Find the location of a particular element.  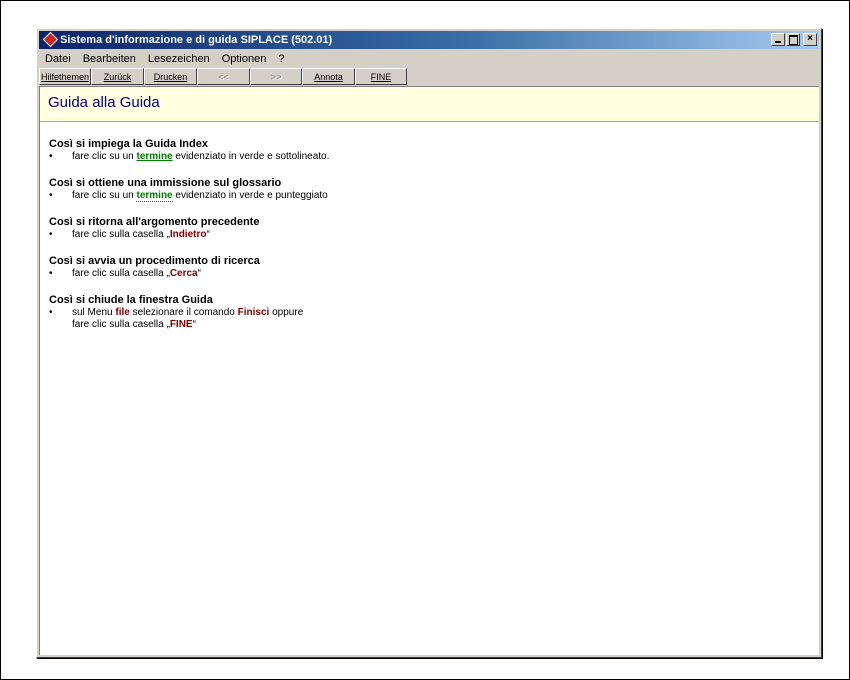

keyword: FINE is located at coordinates (181, 324).